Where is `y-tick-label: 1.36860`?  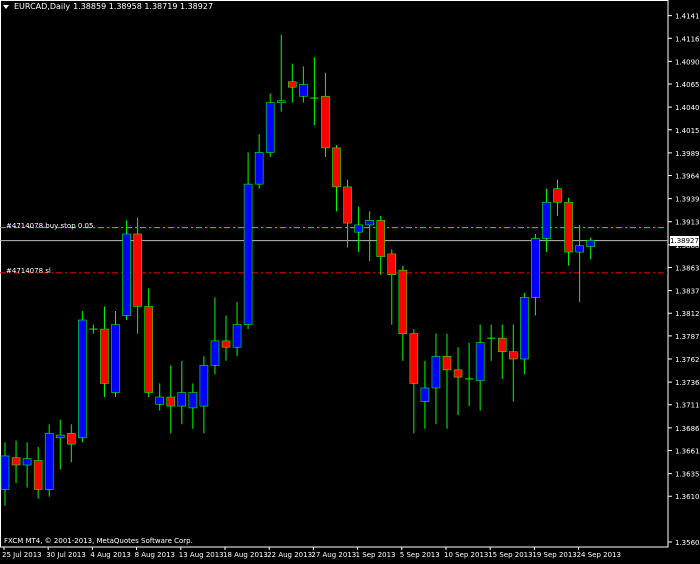
y-tick-label: 1.36860 is located at coordinates (687, 429).